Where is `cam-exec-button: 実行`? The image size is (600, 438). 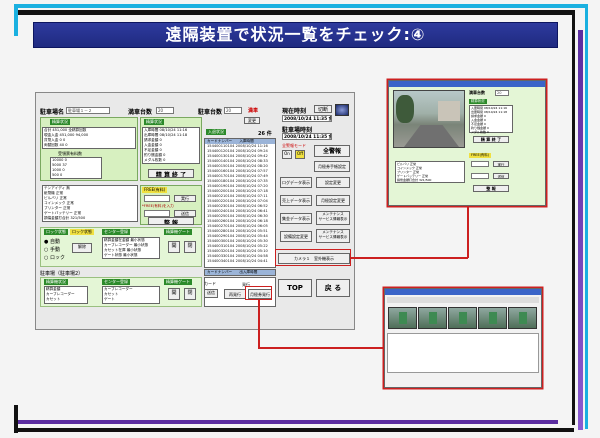
cam-exec-button: 実行 is located at coordinates (501, 164).